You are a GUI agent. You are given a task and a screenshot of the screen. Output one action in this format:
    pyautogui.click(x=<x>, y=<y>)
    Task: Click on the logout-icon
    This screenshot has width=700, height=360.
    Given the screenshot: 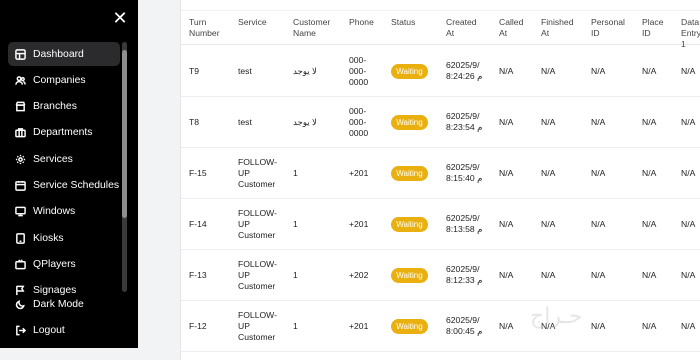 What is the action you would take?
    pyautogui.click(x=20, y=330)
    